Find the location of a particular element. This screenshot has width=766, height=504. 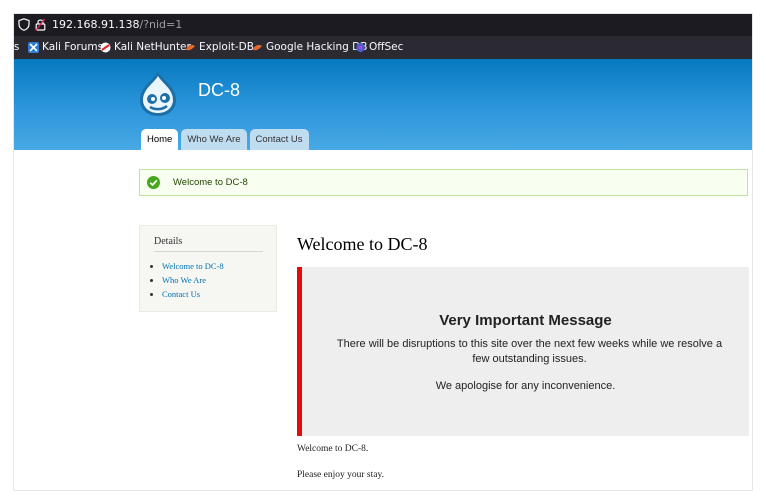

tab-who-we-are: Who We Are is located at coordinates (214, 139).